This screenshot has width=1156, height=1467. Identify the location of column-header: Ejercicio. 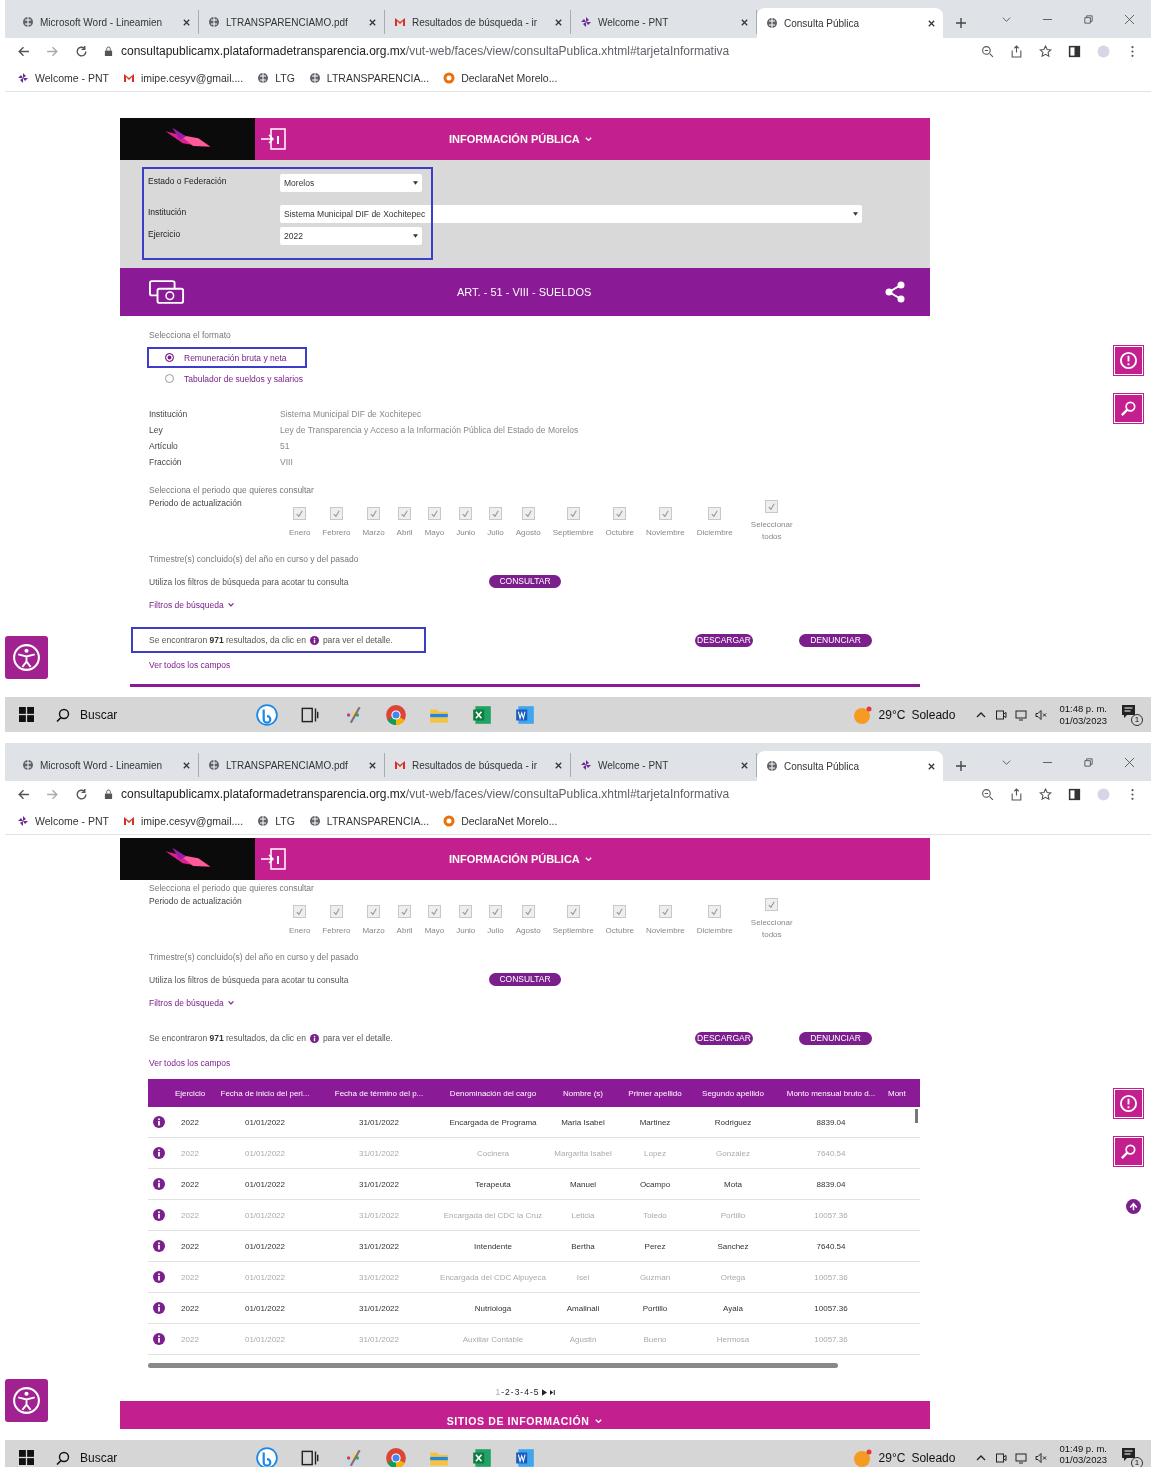
(190, 1093).